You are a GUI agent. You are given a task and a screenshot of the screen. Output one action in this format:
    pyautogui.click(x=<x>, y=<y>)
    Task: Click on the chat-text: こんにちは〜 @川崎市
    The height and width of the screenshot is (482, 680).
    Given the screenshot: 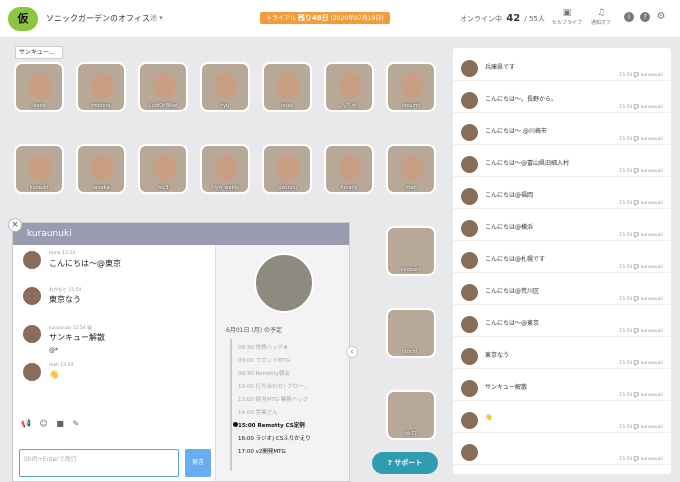 What is the action you would take?
    pyautogui.click(x=516, y=131)
    